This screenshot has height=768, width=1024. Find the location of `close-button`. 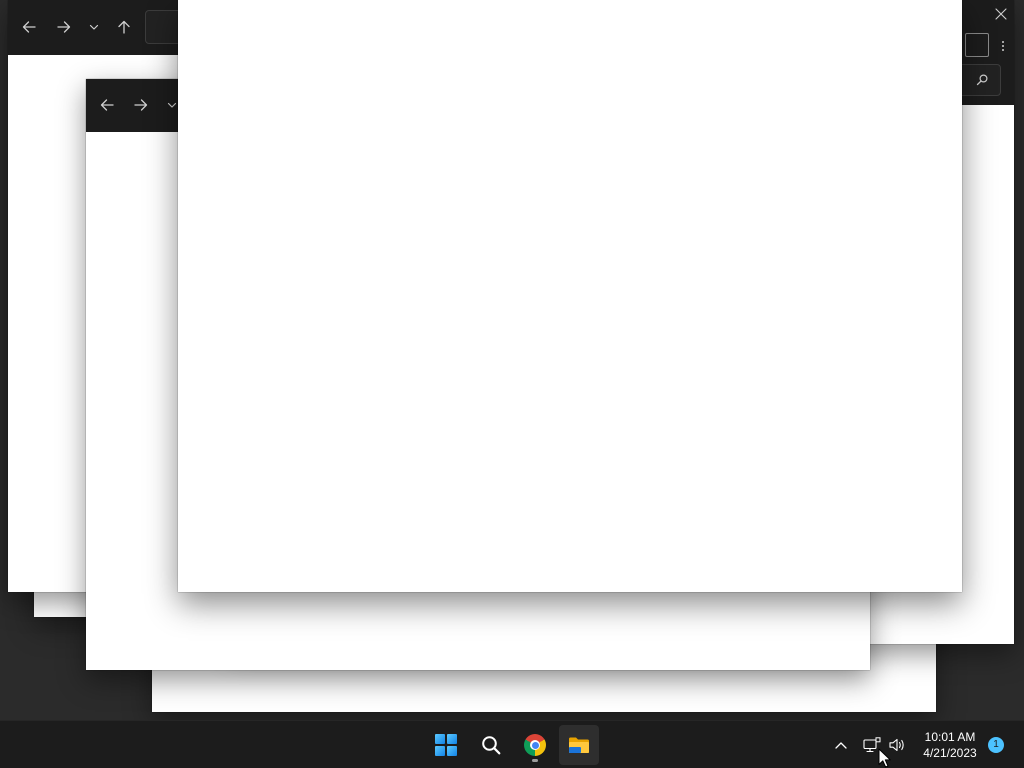

close-button is located at coordinates (1001, 14).